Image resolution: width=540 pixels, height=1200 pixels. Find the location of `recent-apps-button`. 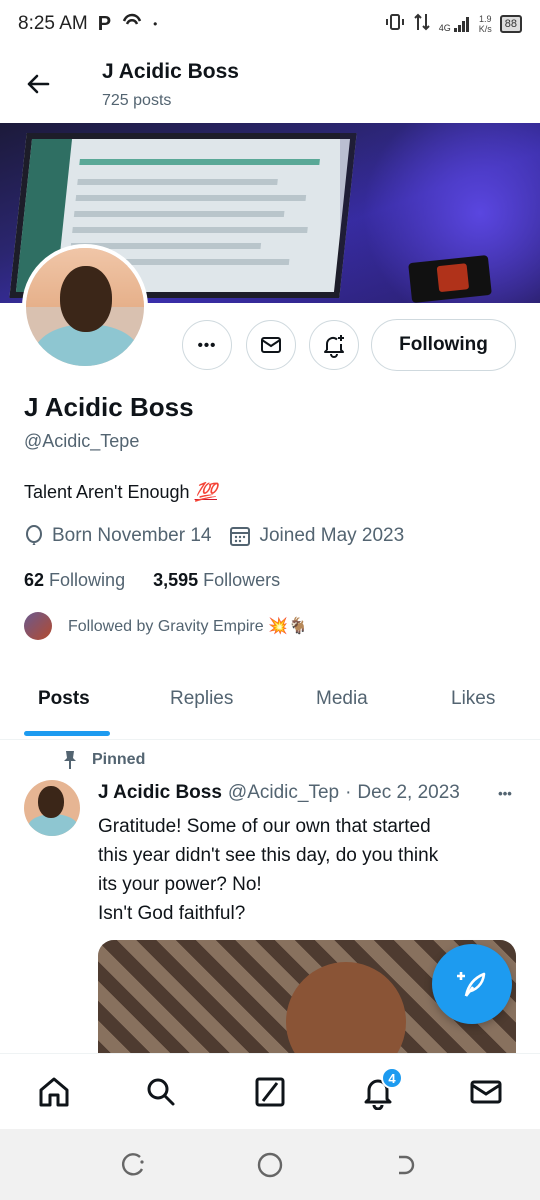

recent-apps-button is located at coordinates (134, 1165).